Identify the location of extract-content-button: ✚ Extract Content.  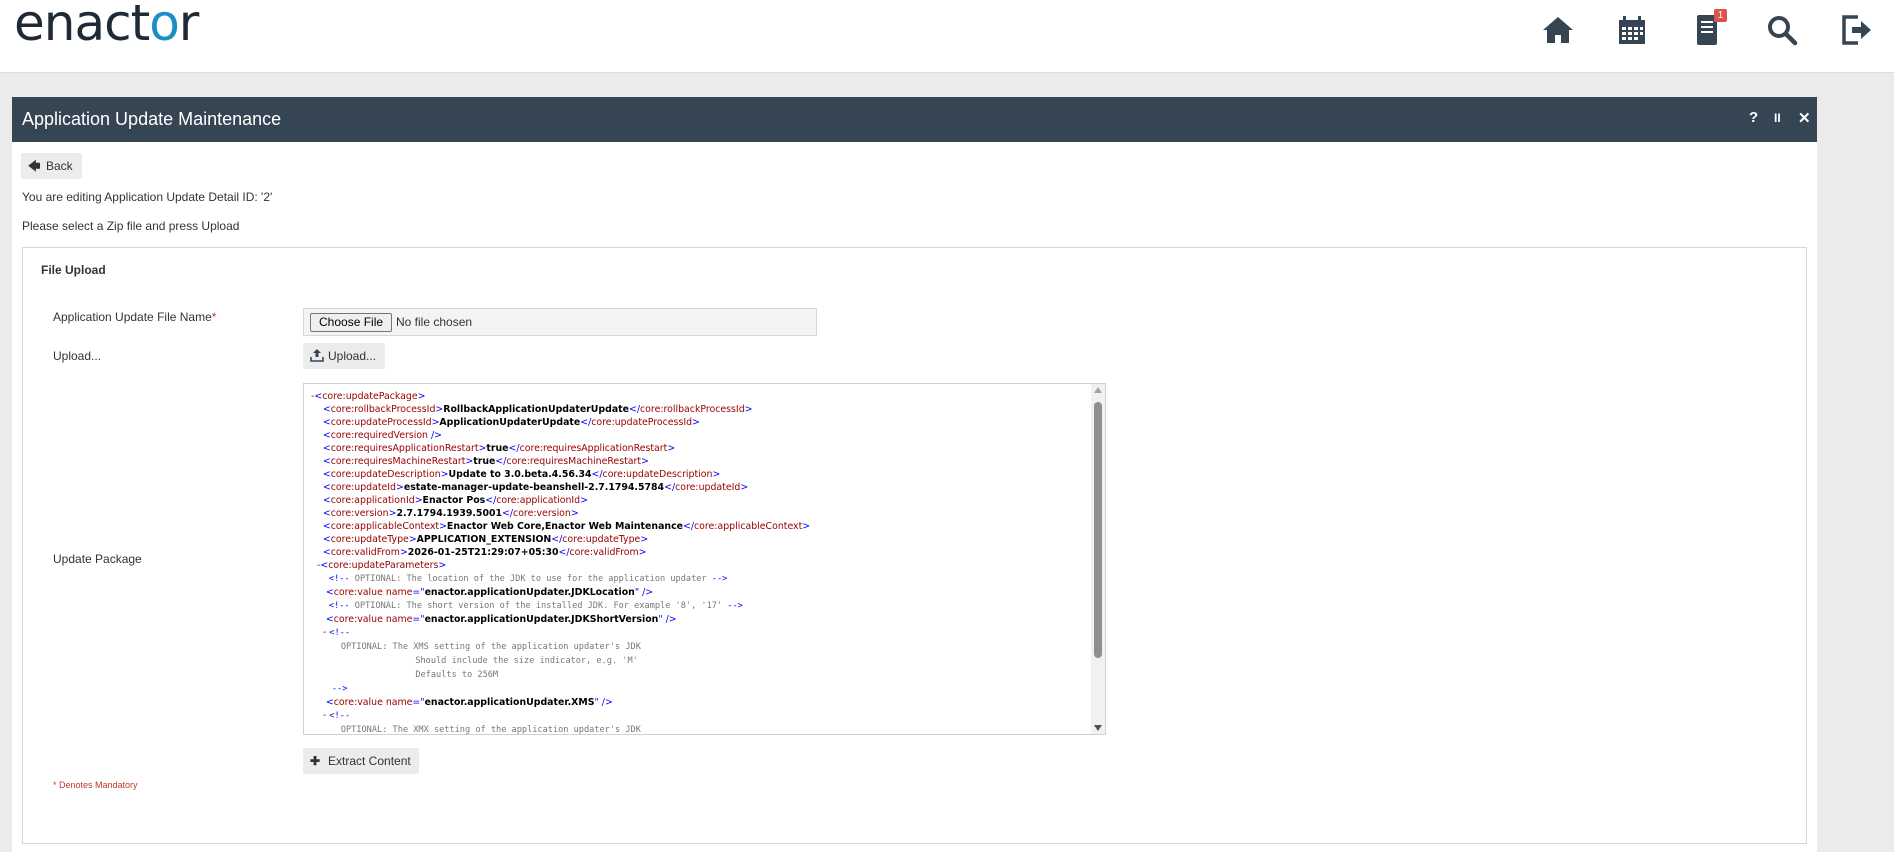
(361, 761).